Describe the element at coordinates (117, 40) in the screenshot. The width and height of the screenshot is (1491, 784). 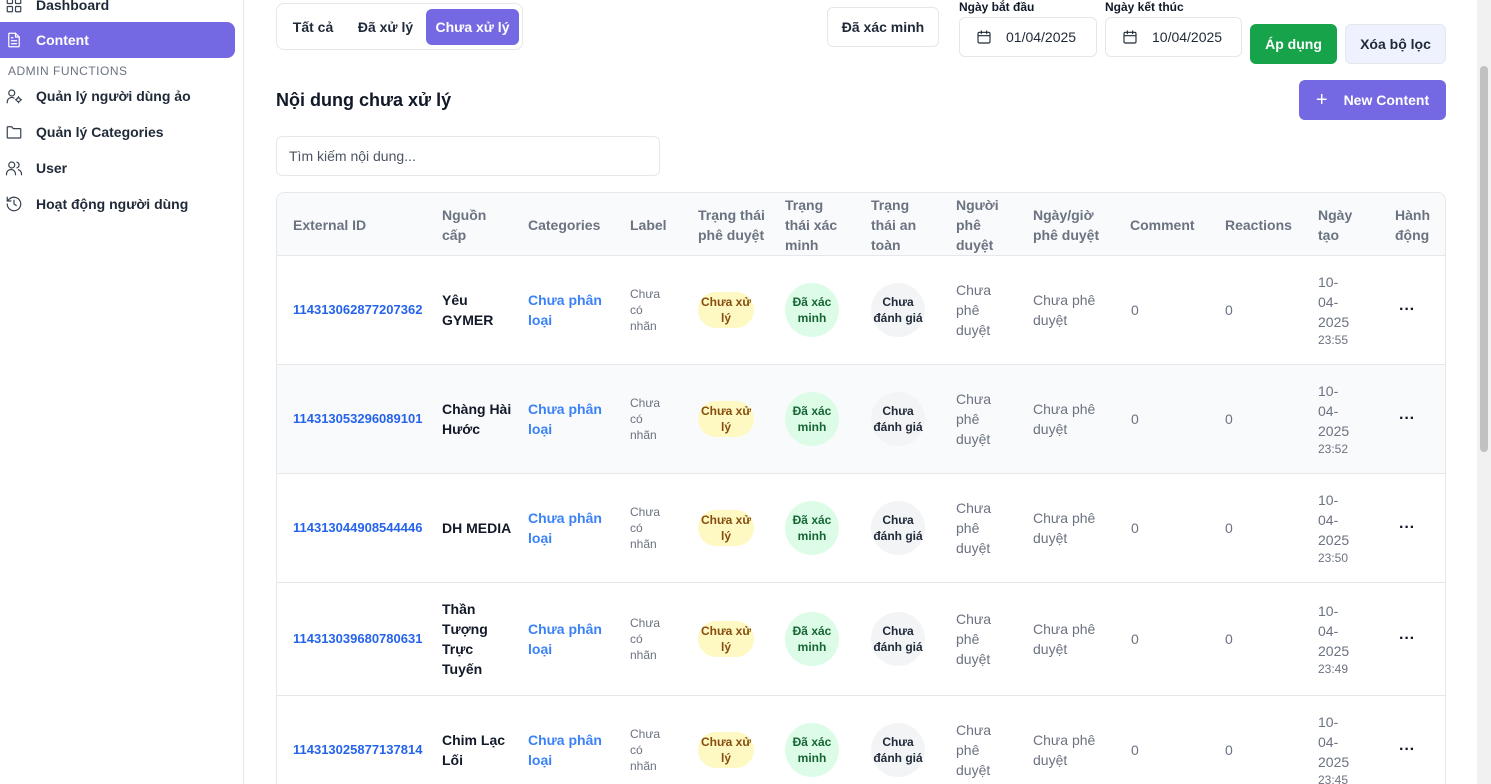
I see `sidebar-item-content: Content` at that location.